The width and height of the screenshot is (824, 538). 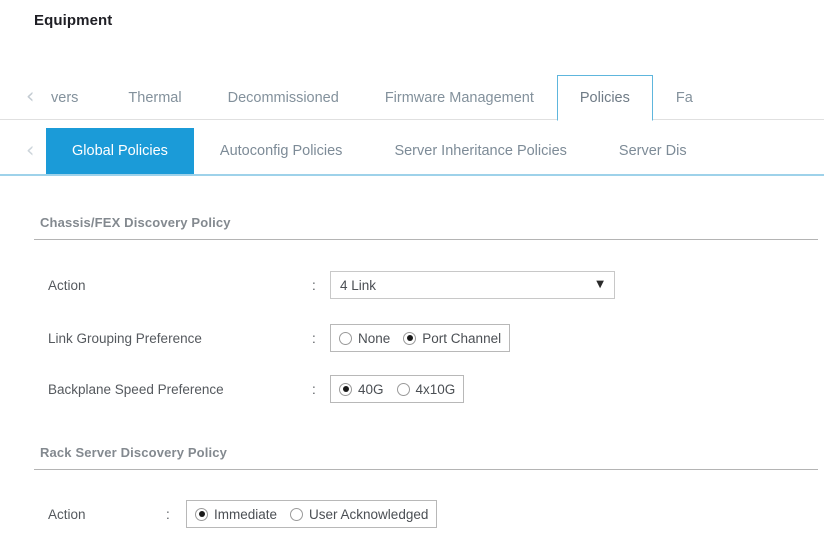 I want to click on tab-thermal: Thermal, so click(x=154, y=97).